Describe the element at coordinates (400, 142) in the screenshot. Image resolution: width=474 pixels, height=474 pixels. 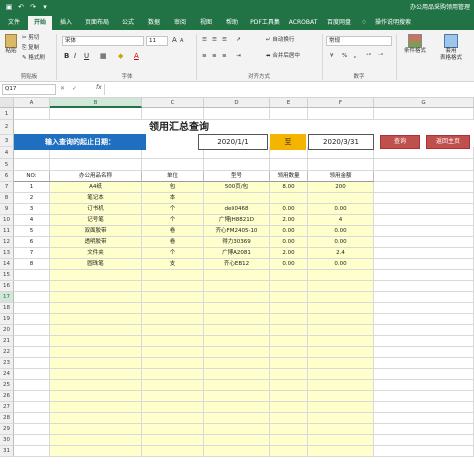
I see `query-button: 查询` at that location.